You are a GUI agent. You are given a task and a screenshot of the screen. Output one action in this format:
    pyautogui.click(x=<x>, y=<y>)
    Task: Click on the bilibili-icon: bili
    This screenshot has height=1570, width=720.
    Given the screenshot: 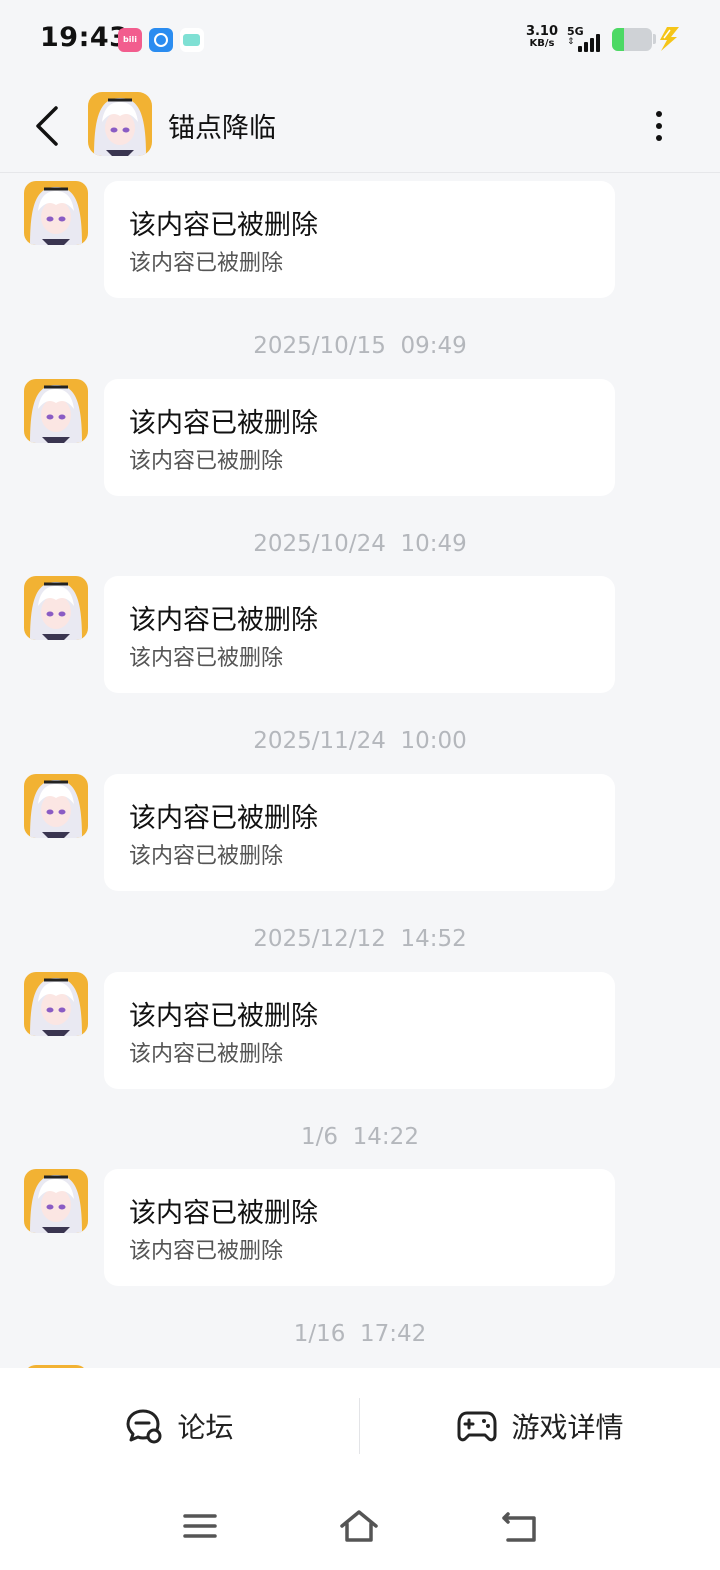 What is the action you would take?
    pyautogui.click(x=130, y=40)
    